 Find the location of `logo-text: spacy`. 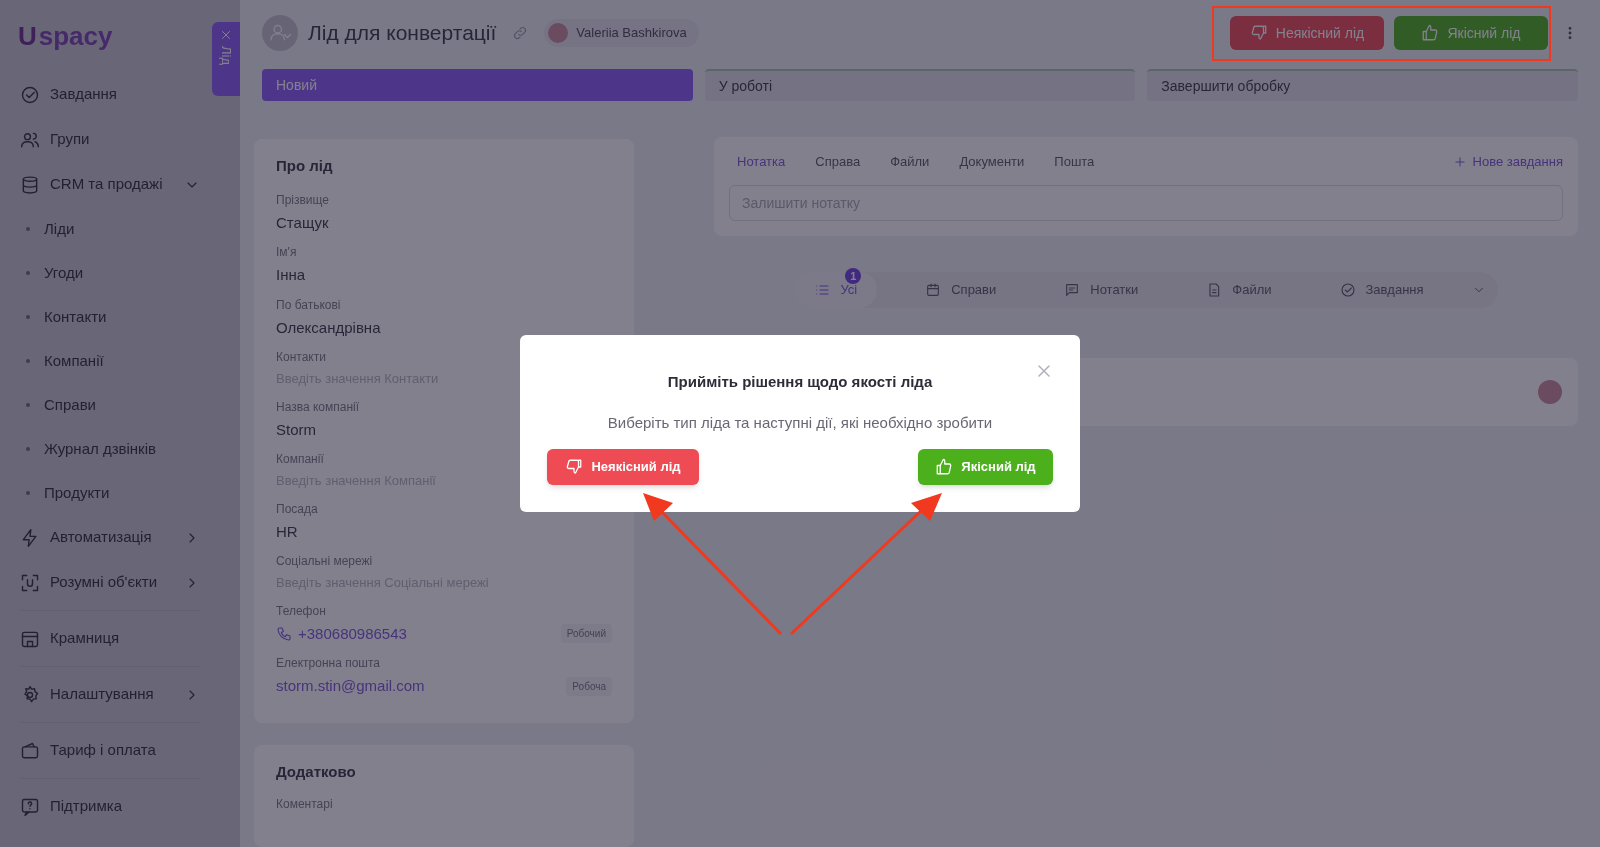

logo-text: spacy is located at coordinates (75, 36).